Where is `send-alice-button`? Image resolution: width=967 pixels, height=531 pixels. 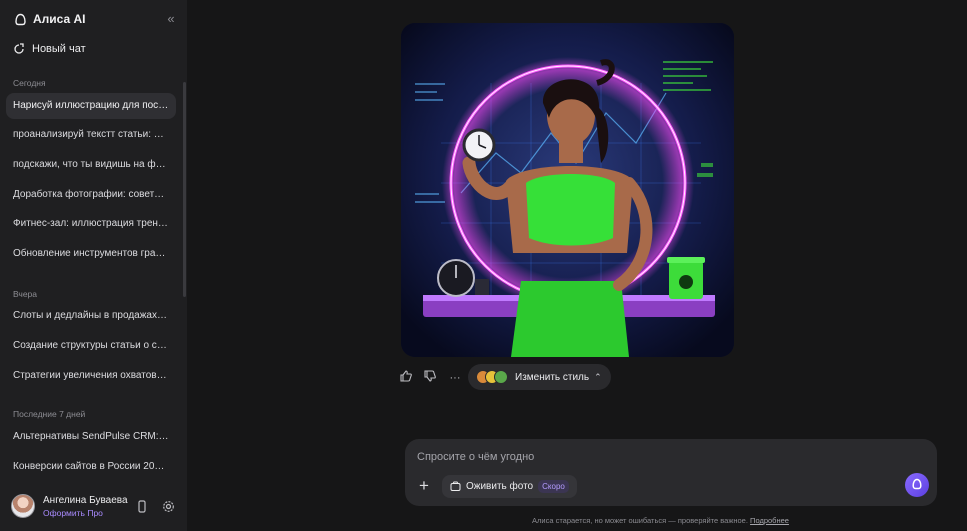
send-alice-button is located at coordinates (917, 485).